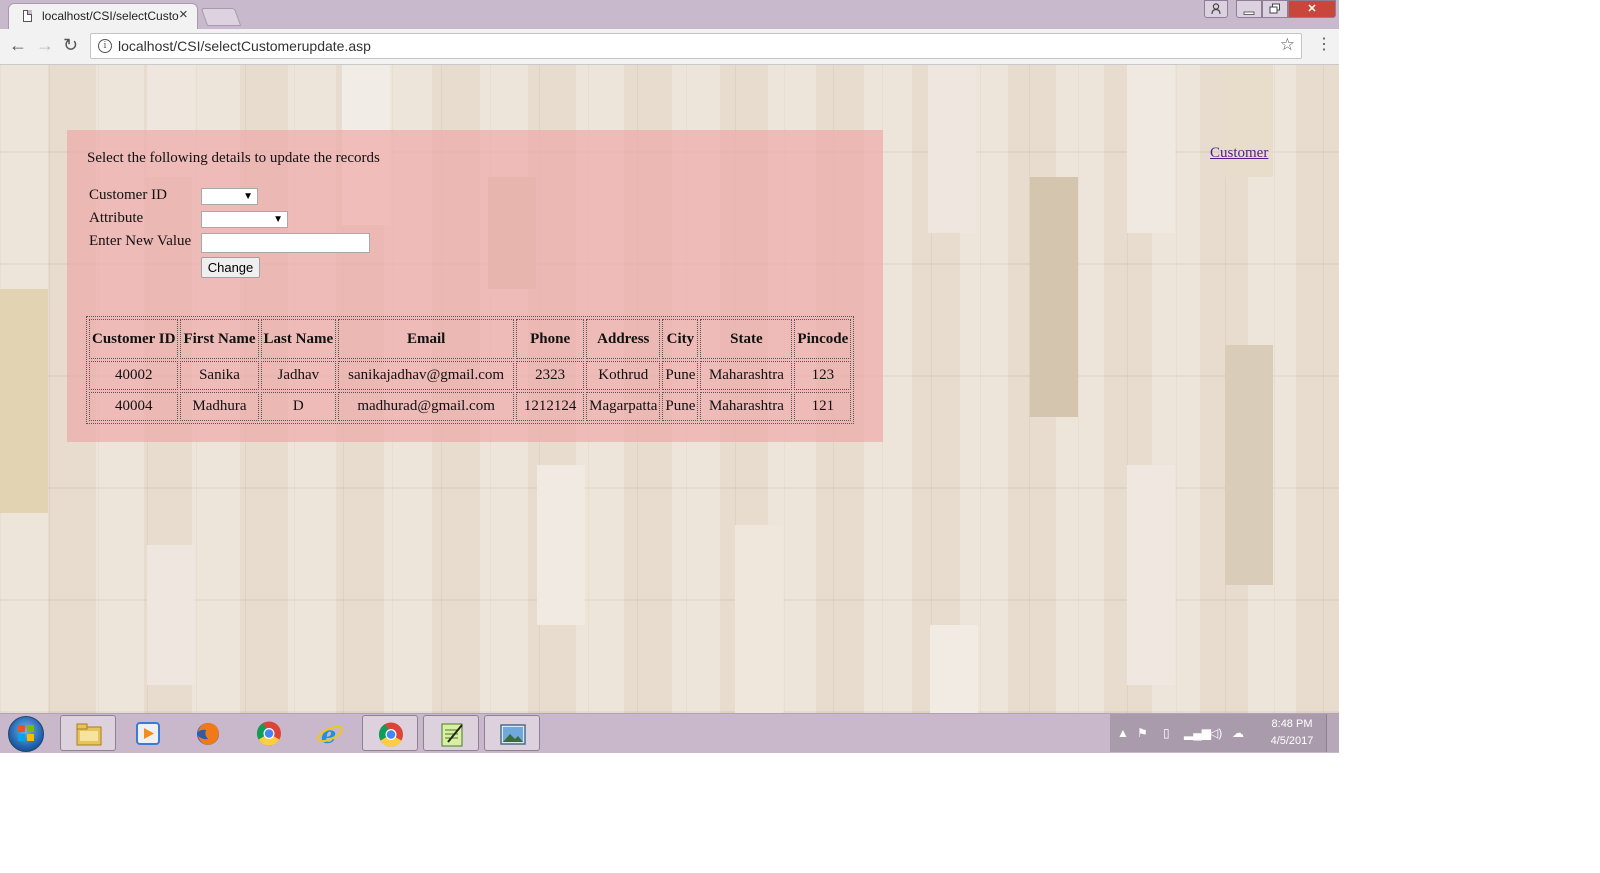  What do you see at coordinates (134, 339) in the screenshot?
I see `column-header: Customer ID` at bounding box center [134, 339].